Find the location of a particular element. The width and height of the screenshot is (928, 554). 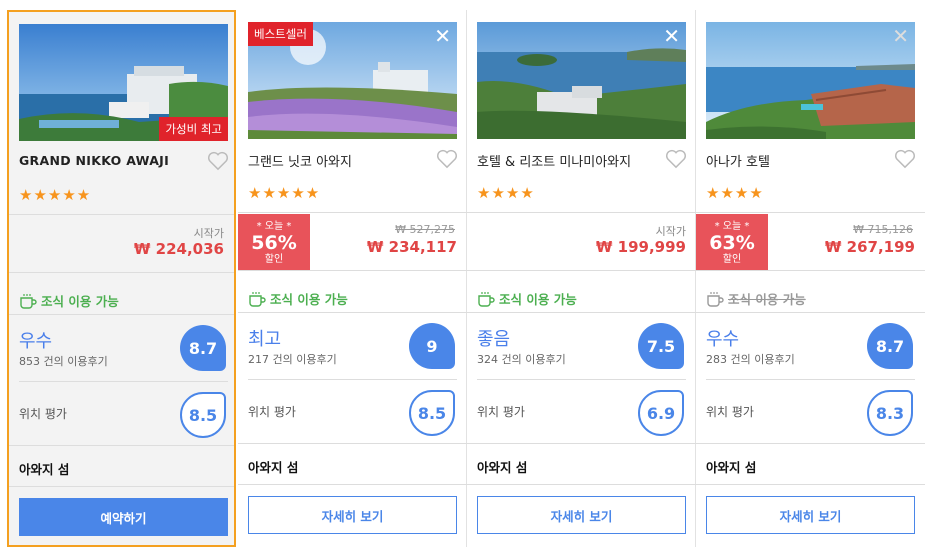

price: ₩ 199,999 is located at coordinates (640, 247).